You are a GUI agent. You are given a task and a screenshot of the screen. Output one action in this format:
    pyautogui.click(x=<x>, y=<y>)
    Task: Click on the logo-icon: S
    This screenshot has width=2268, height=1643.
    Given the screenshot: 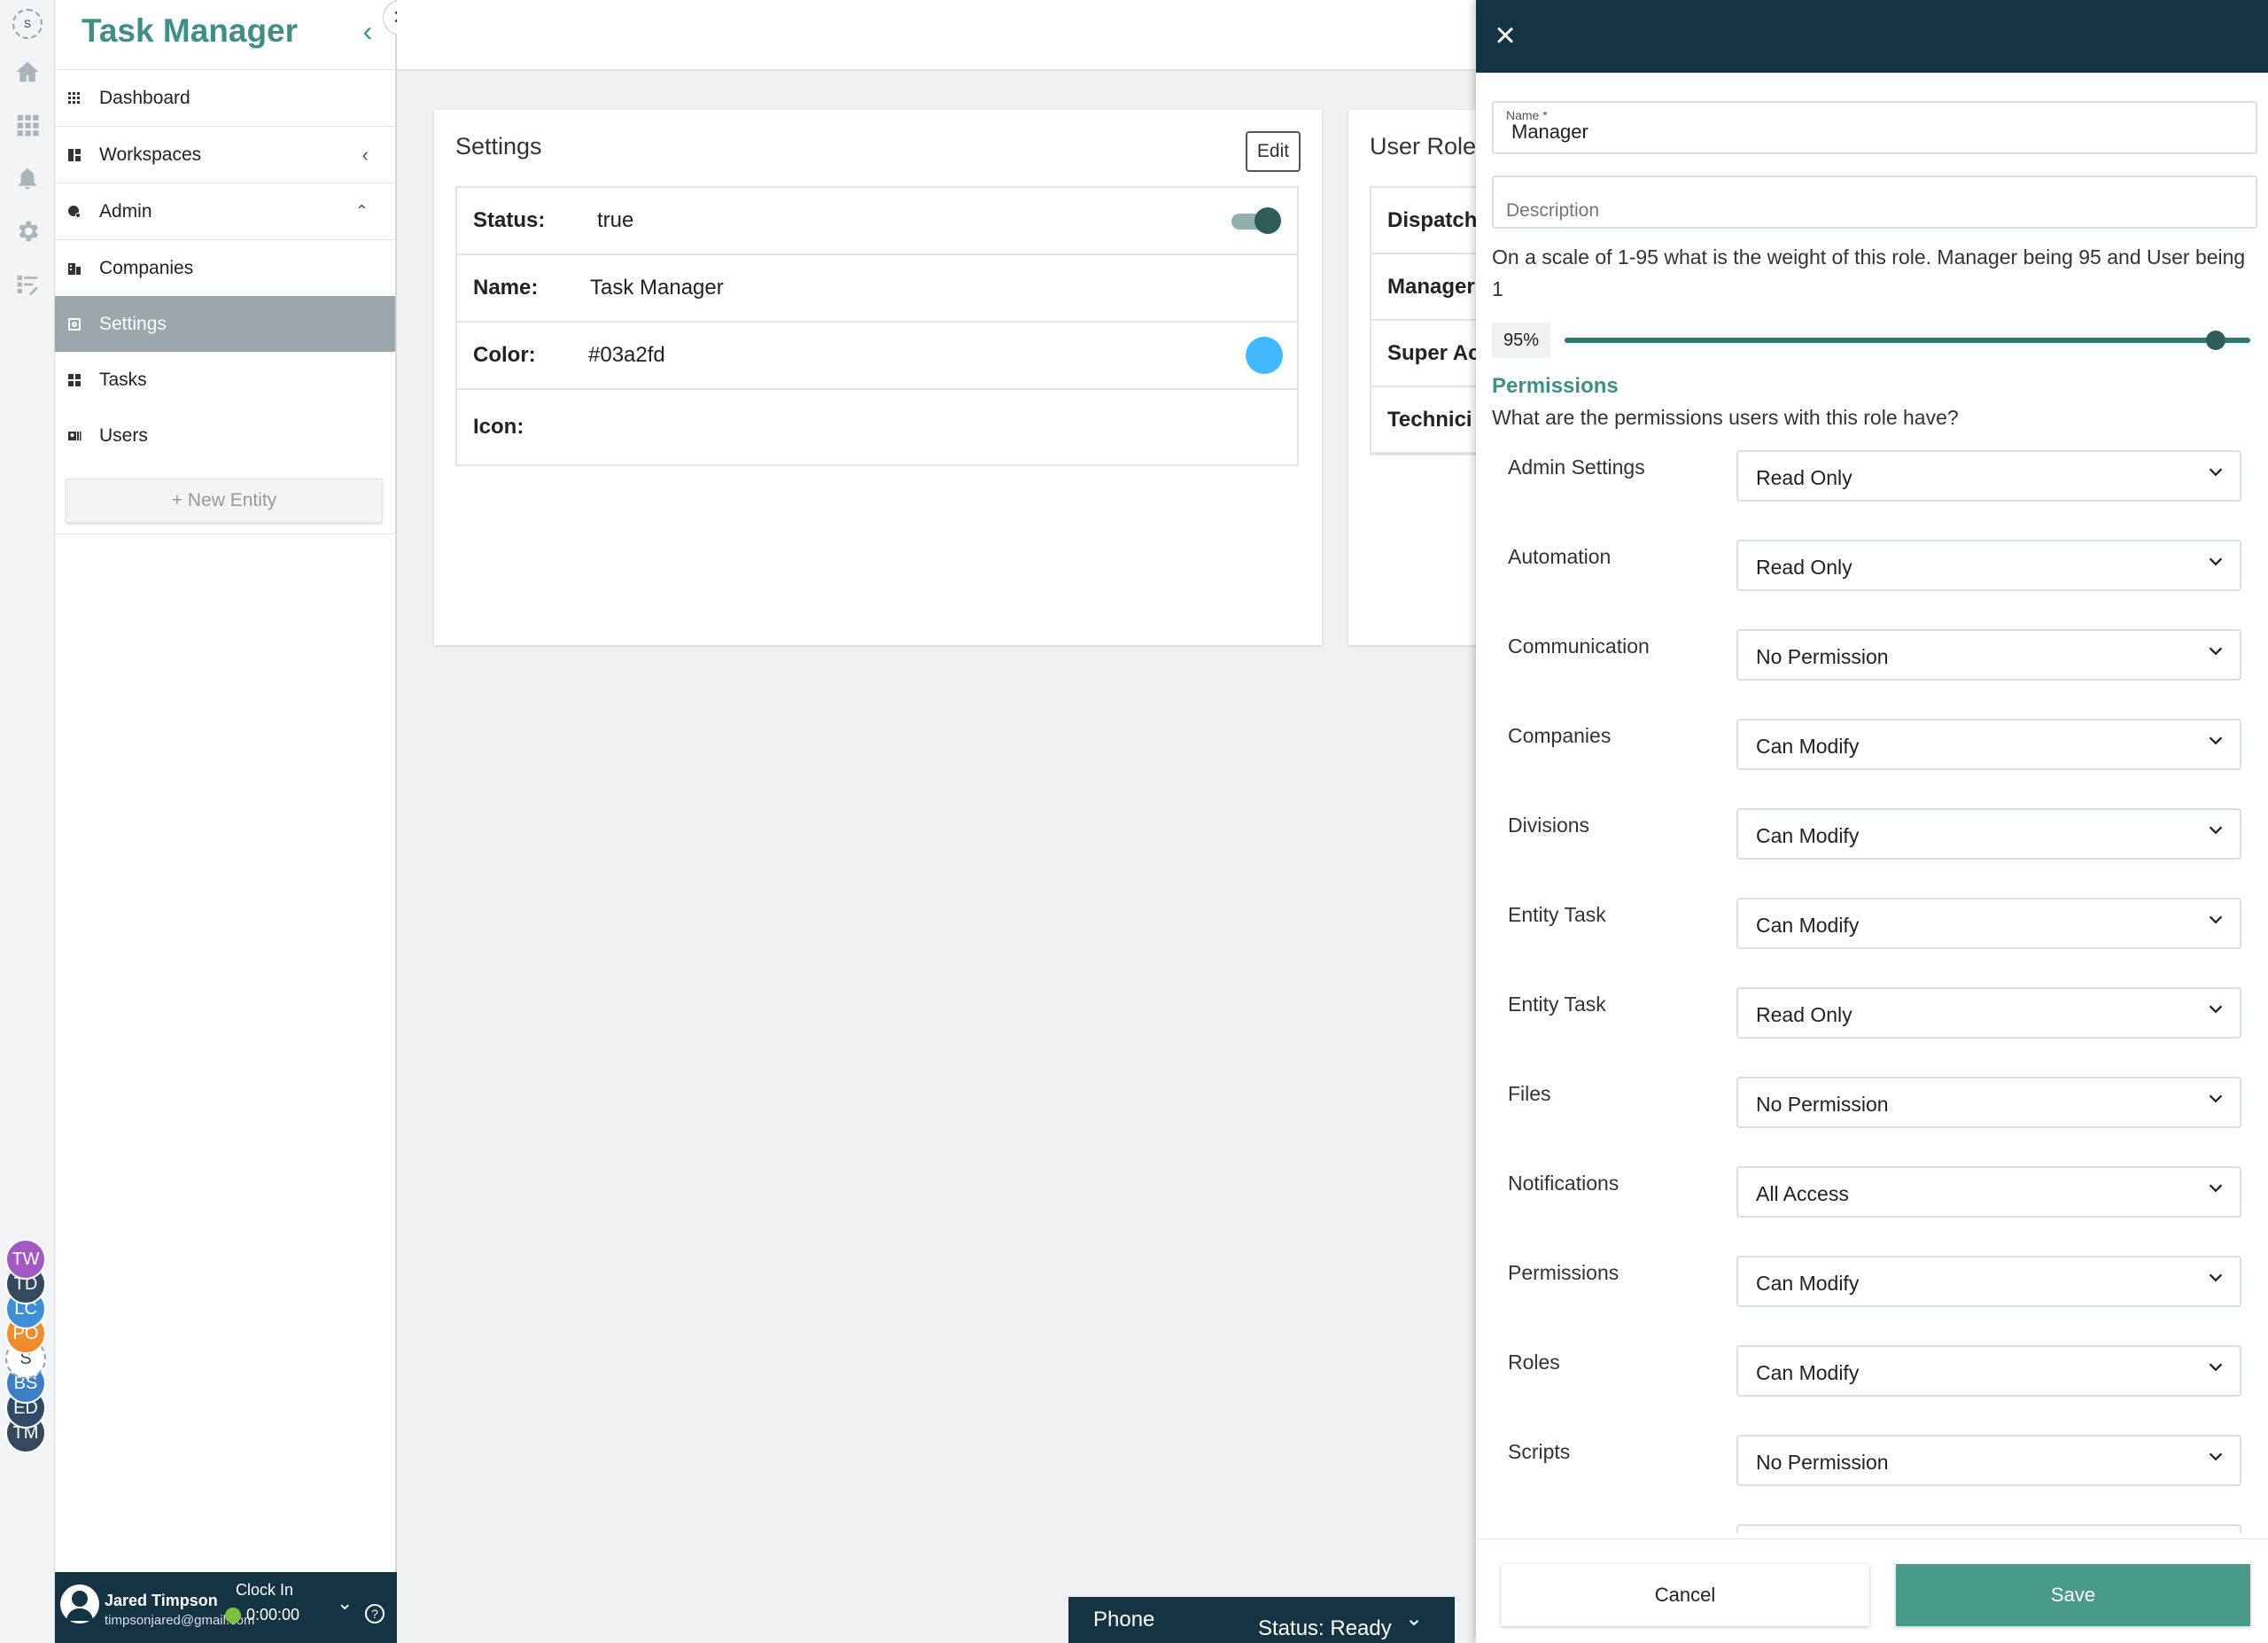 What is the action you would take?
    pyautogui.click(x=27, y=24)
    